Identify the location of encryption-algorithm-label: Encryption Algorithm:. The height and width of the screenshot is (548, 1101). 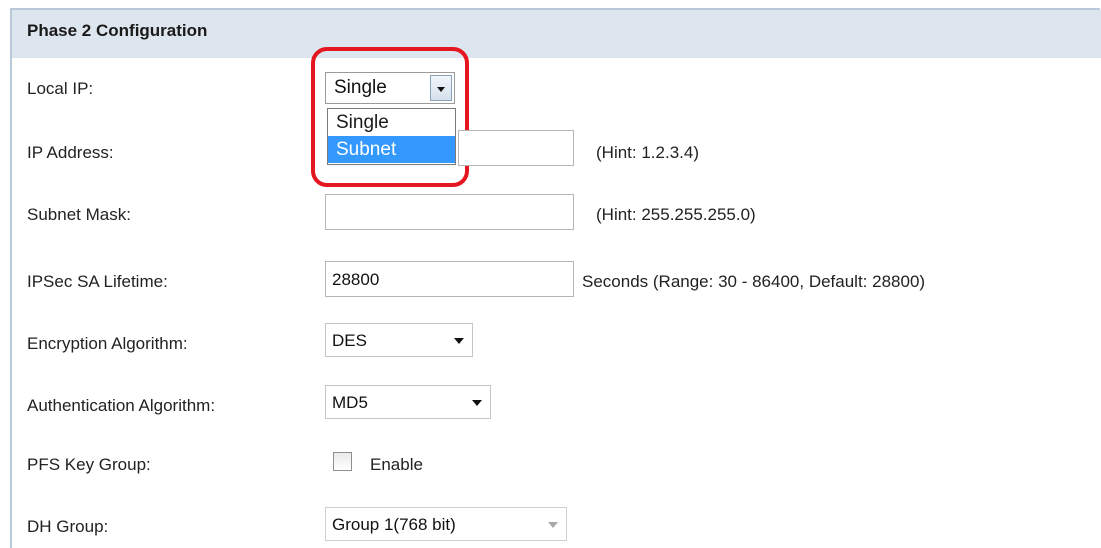
(107, 343).